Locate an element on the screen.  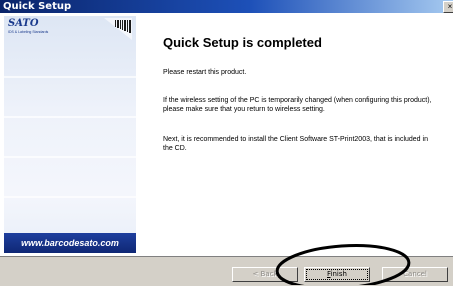
sato-logo: SATO is located at coordinates (23, 23).